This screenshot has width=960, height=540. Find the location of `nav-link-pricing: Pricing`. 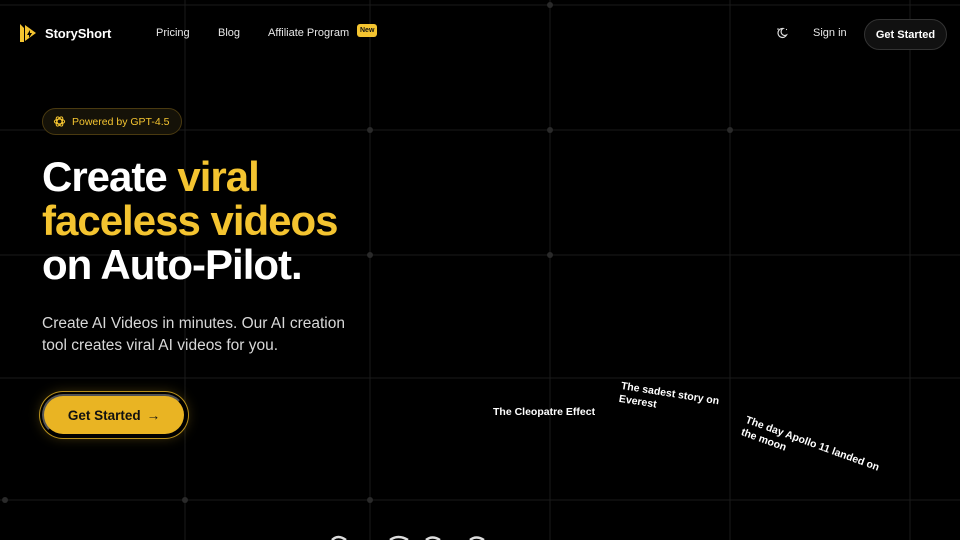

nav-link-pricing: Pricing is located at coordinates (173, 33).